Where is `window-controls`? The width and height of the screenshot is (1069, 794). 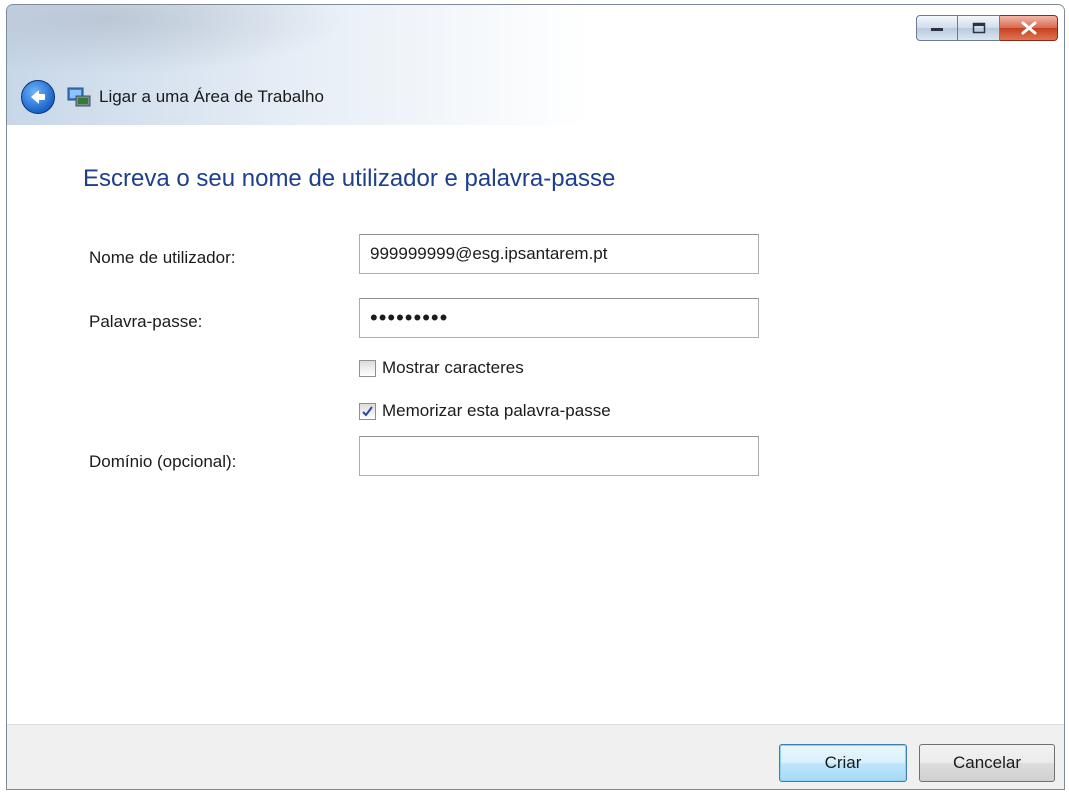
window-controls is located at coordinates (987, 30).